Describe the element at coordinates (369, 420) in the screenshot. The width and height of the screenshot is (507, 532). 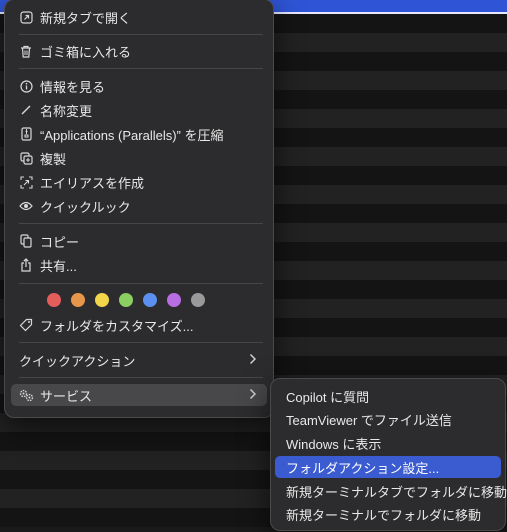
I see `submenu-item-label: TeamViewer でファイル送信` at that location.